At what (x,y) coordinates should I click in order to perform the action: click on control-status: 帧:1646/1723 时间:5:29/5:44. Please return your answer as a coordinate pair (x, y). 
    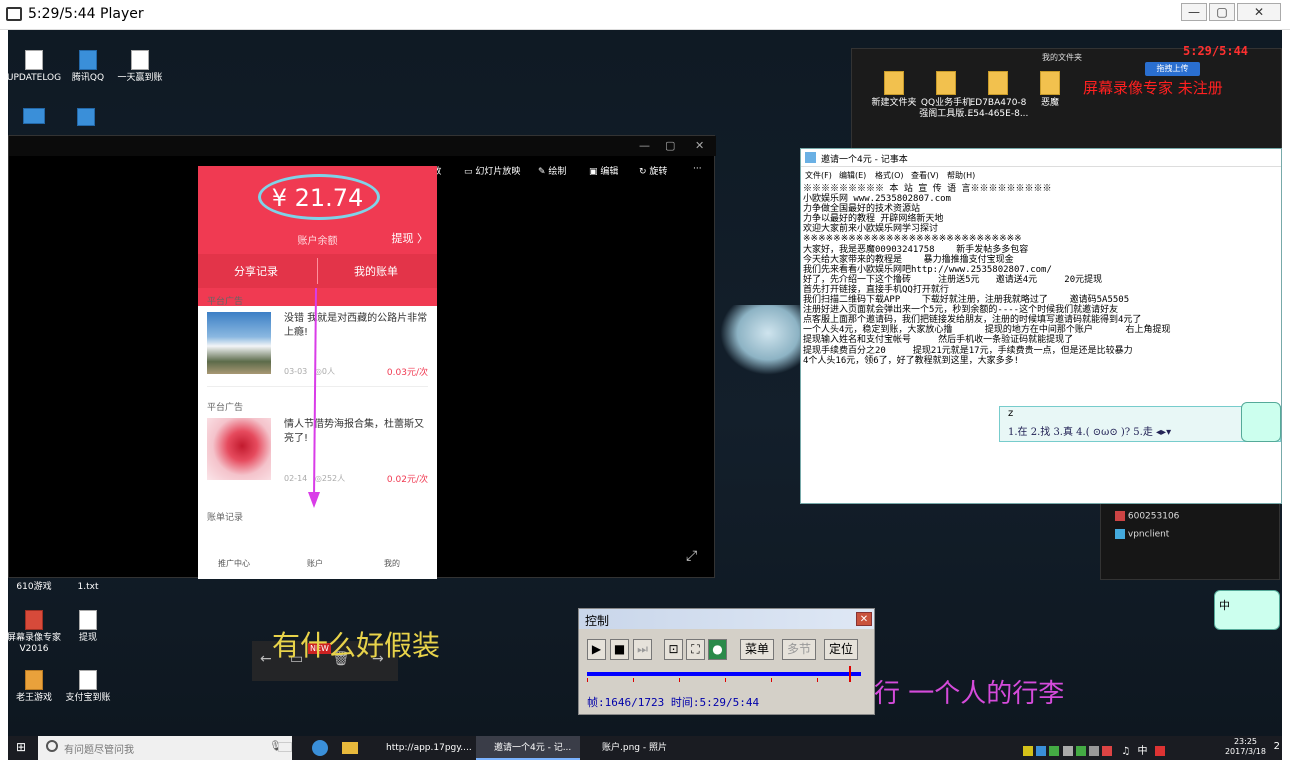
    Looking at the image, I should click on (673, 702).